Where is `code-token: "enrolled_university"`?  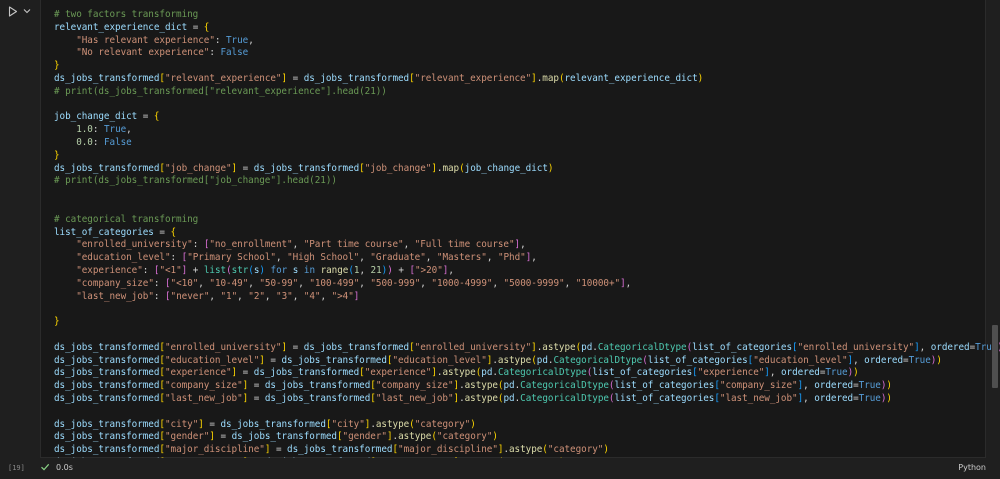
code-token: "enrolled_university" is located at coordinates (856, 347).